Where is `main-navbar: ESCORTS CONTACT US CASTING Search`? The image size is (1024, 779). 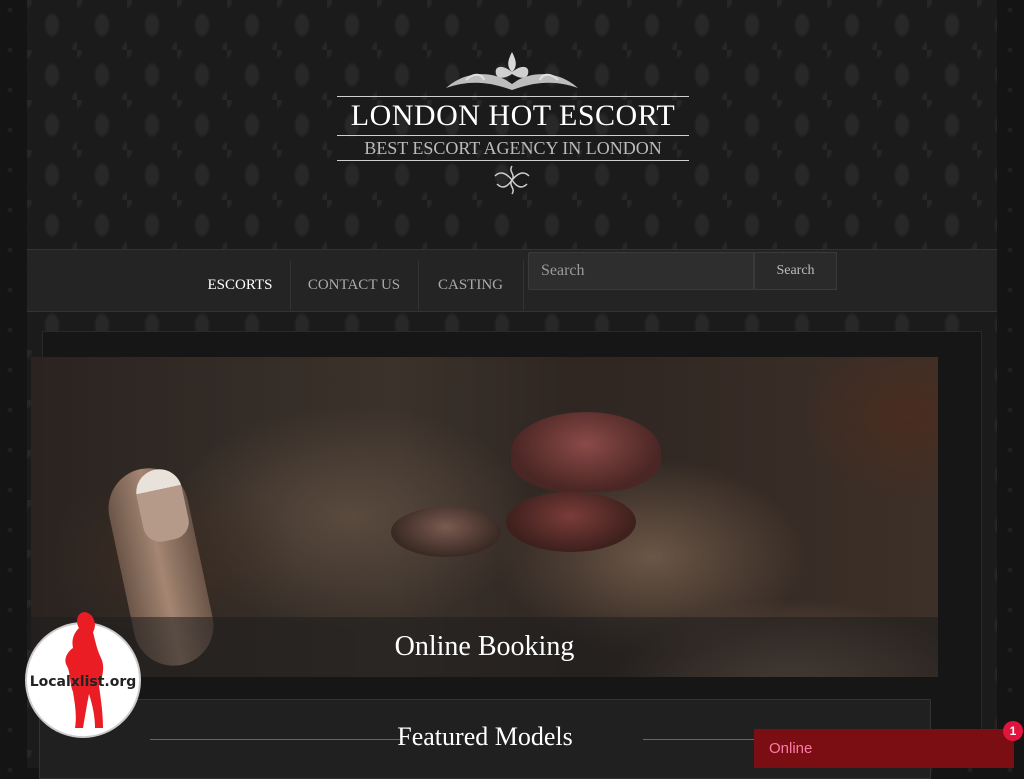
main-navbar: ESCORTS CONTACT US CASTING Search is located at coordinates (512, 280).